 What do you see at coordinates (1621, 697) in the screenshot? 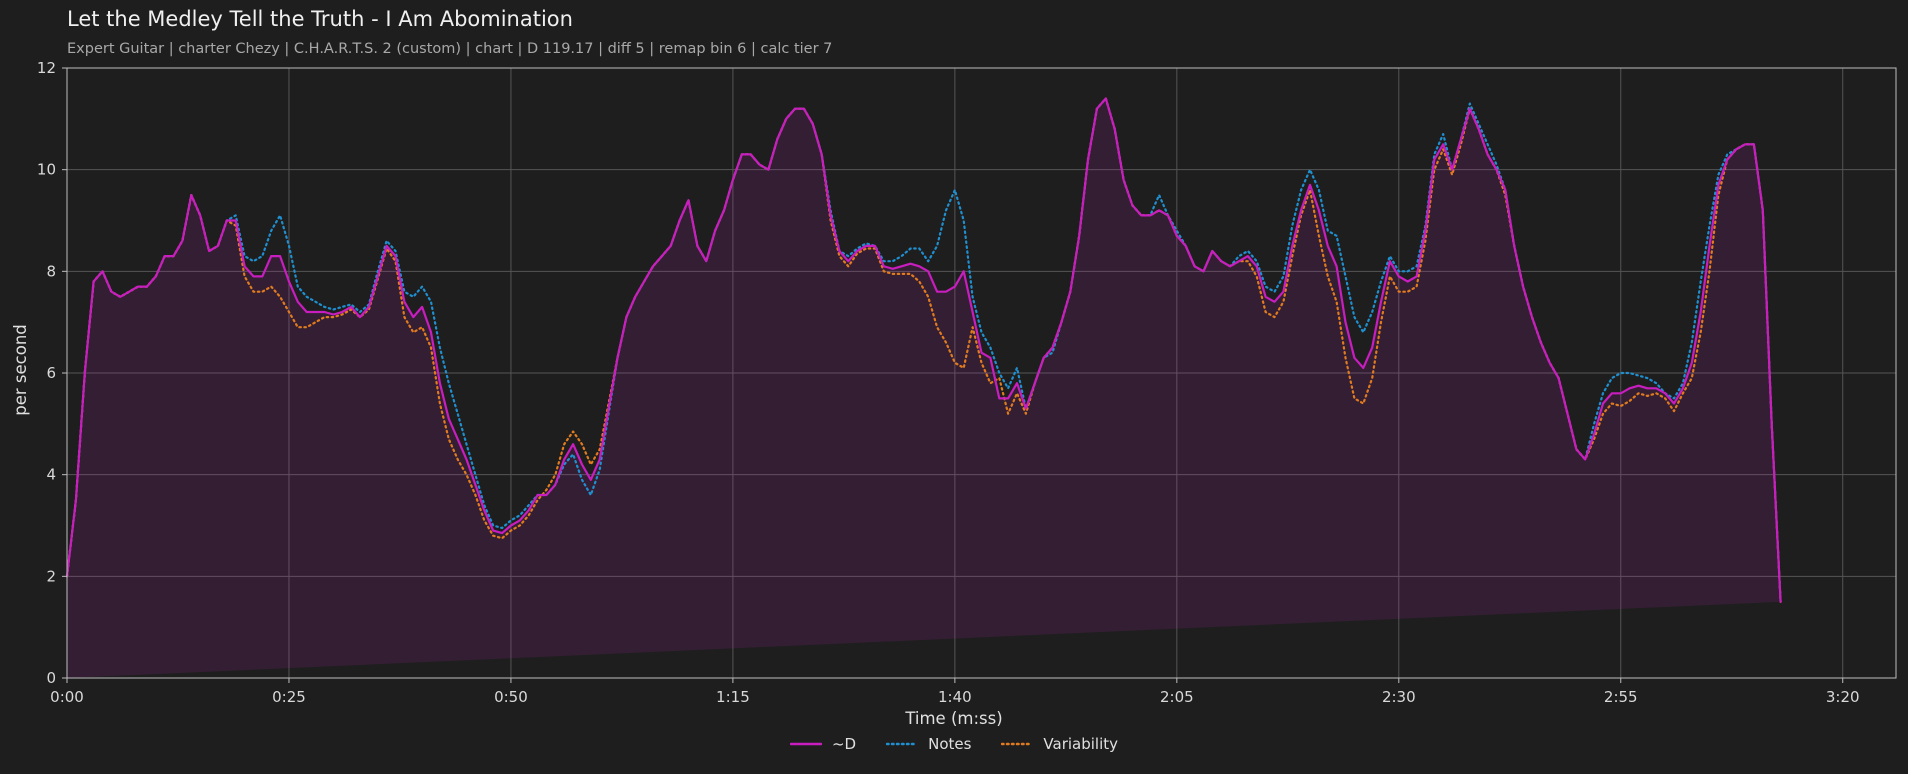
I see `x-tick-label: 2:55` at bounding box center [1621, 697].